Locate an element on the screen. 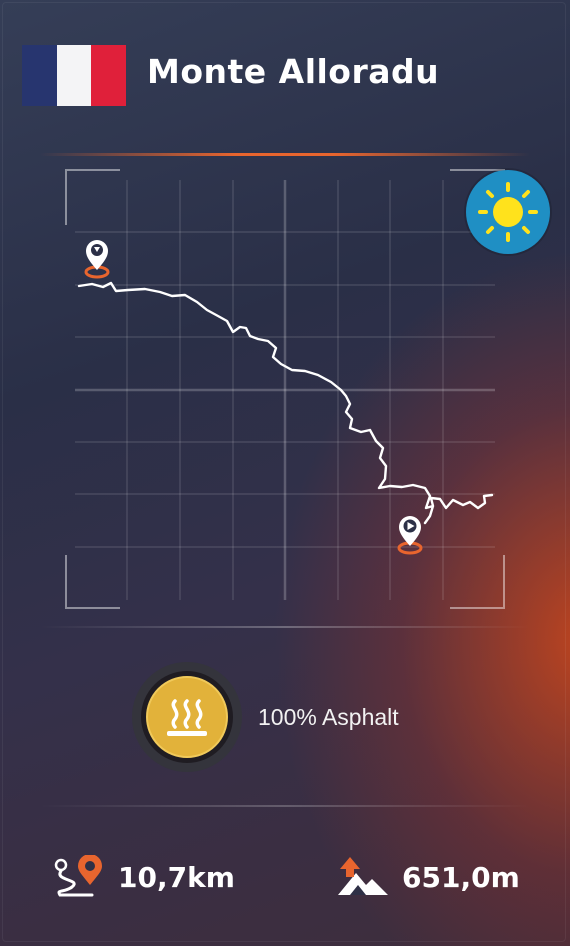  weather-sun-badge is located at coordinates (508, 212).